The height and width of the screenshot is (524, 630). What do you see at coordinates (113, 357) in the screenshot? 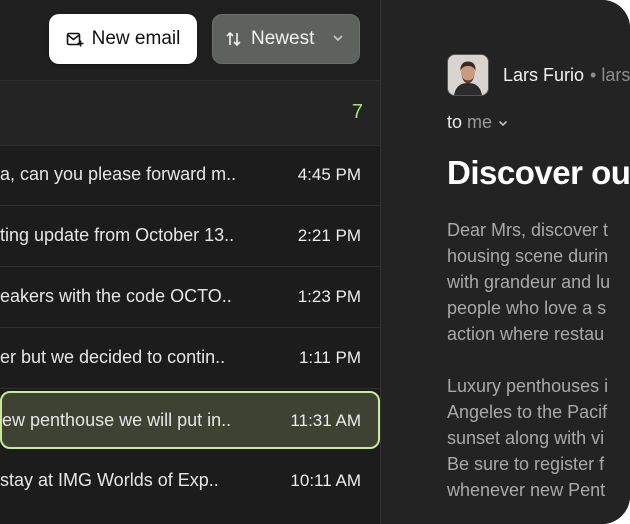
I see `message-snippet: er but we decided to contin..` at bounding box center [113, 357].